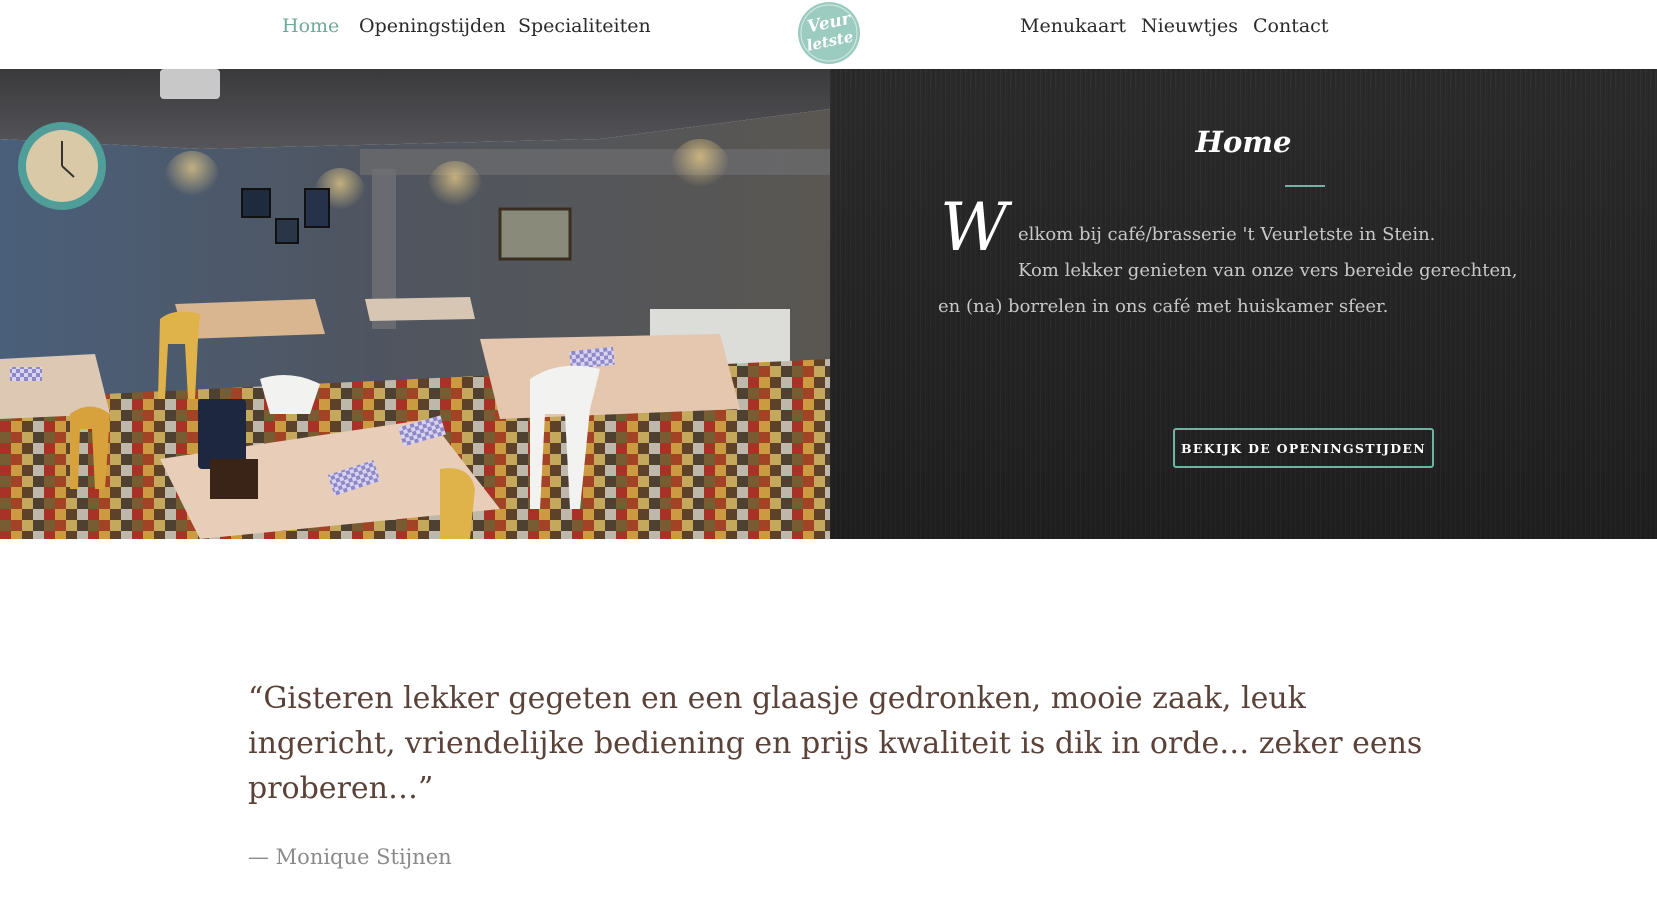 This screenshot has height=909, width=1657. What do you see at coordinates (1243, 142) in the screenshot?
I see `page-title: Home` at bounding box center [1243, 142].